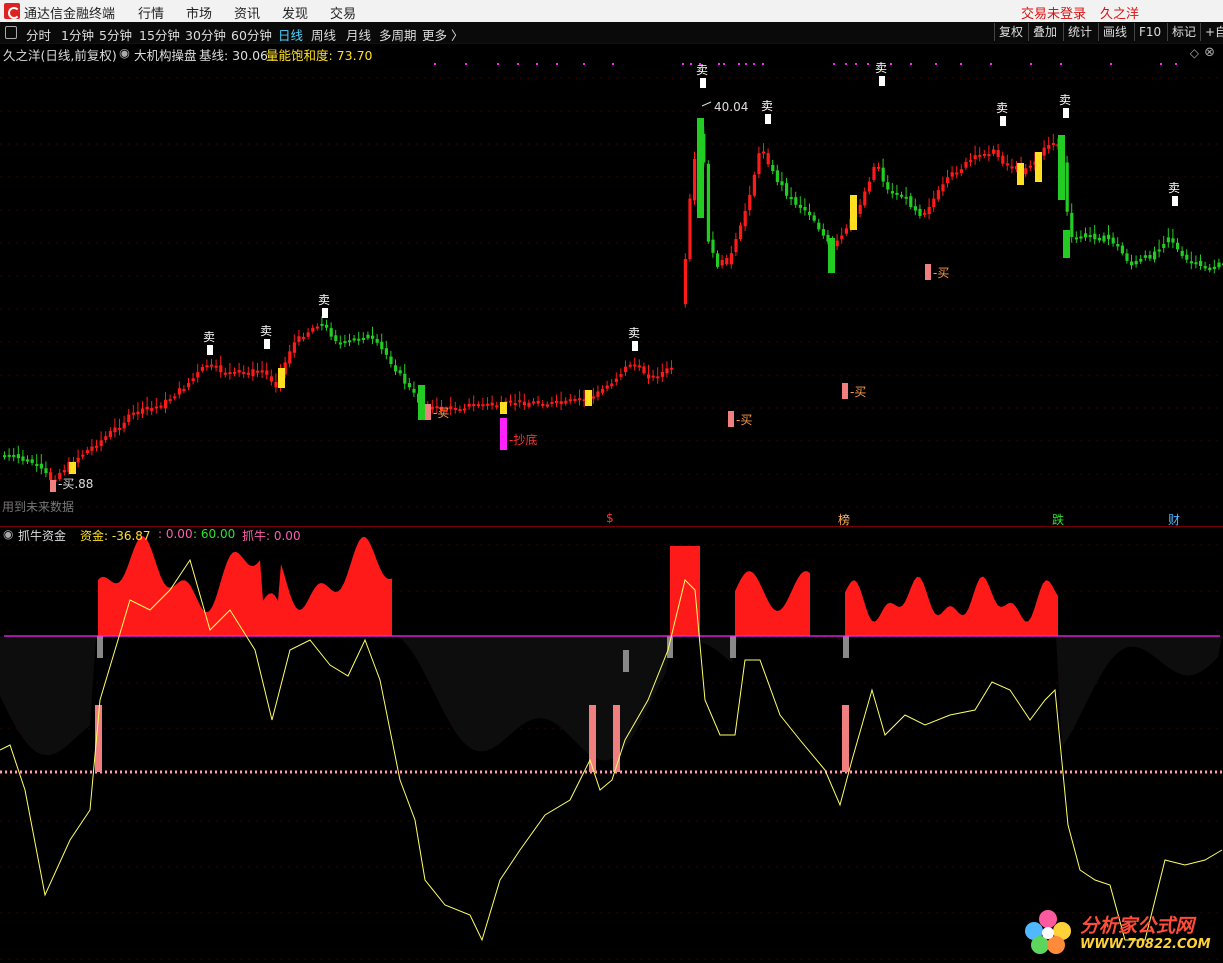 The image size is (1223, 963). Describe the element at coordinates (1145, 944) in the screenshot. I see `watermark-url: WWW.70822.COM` at that location.